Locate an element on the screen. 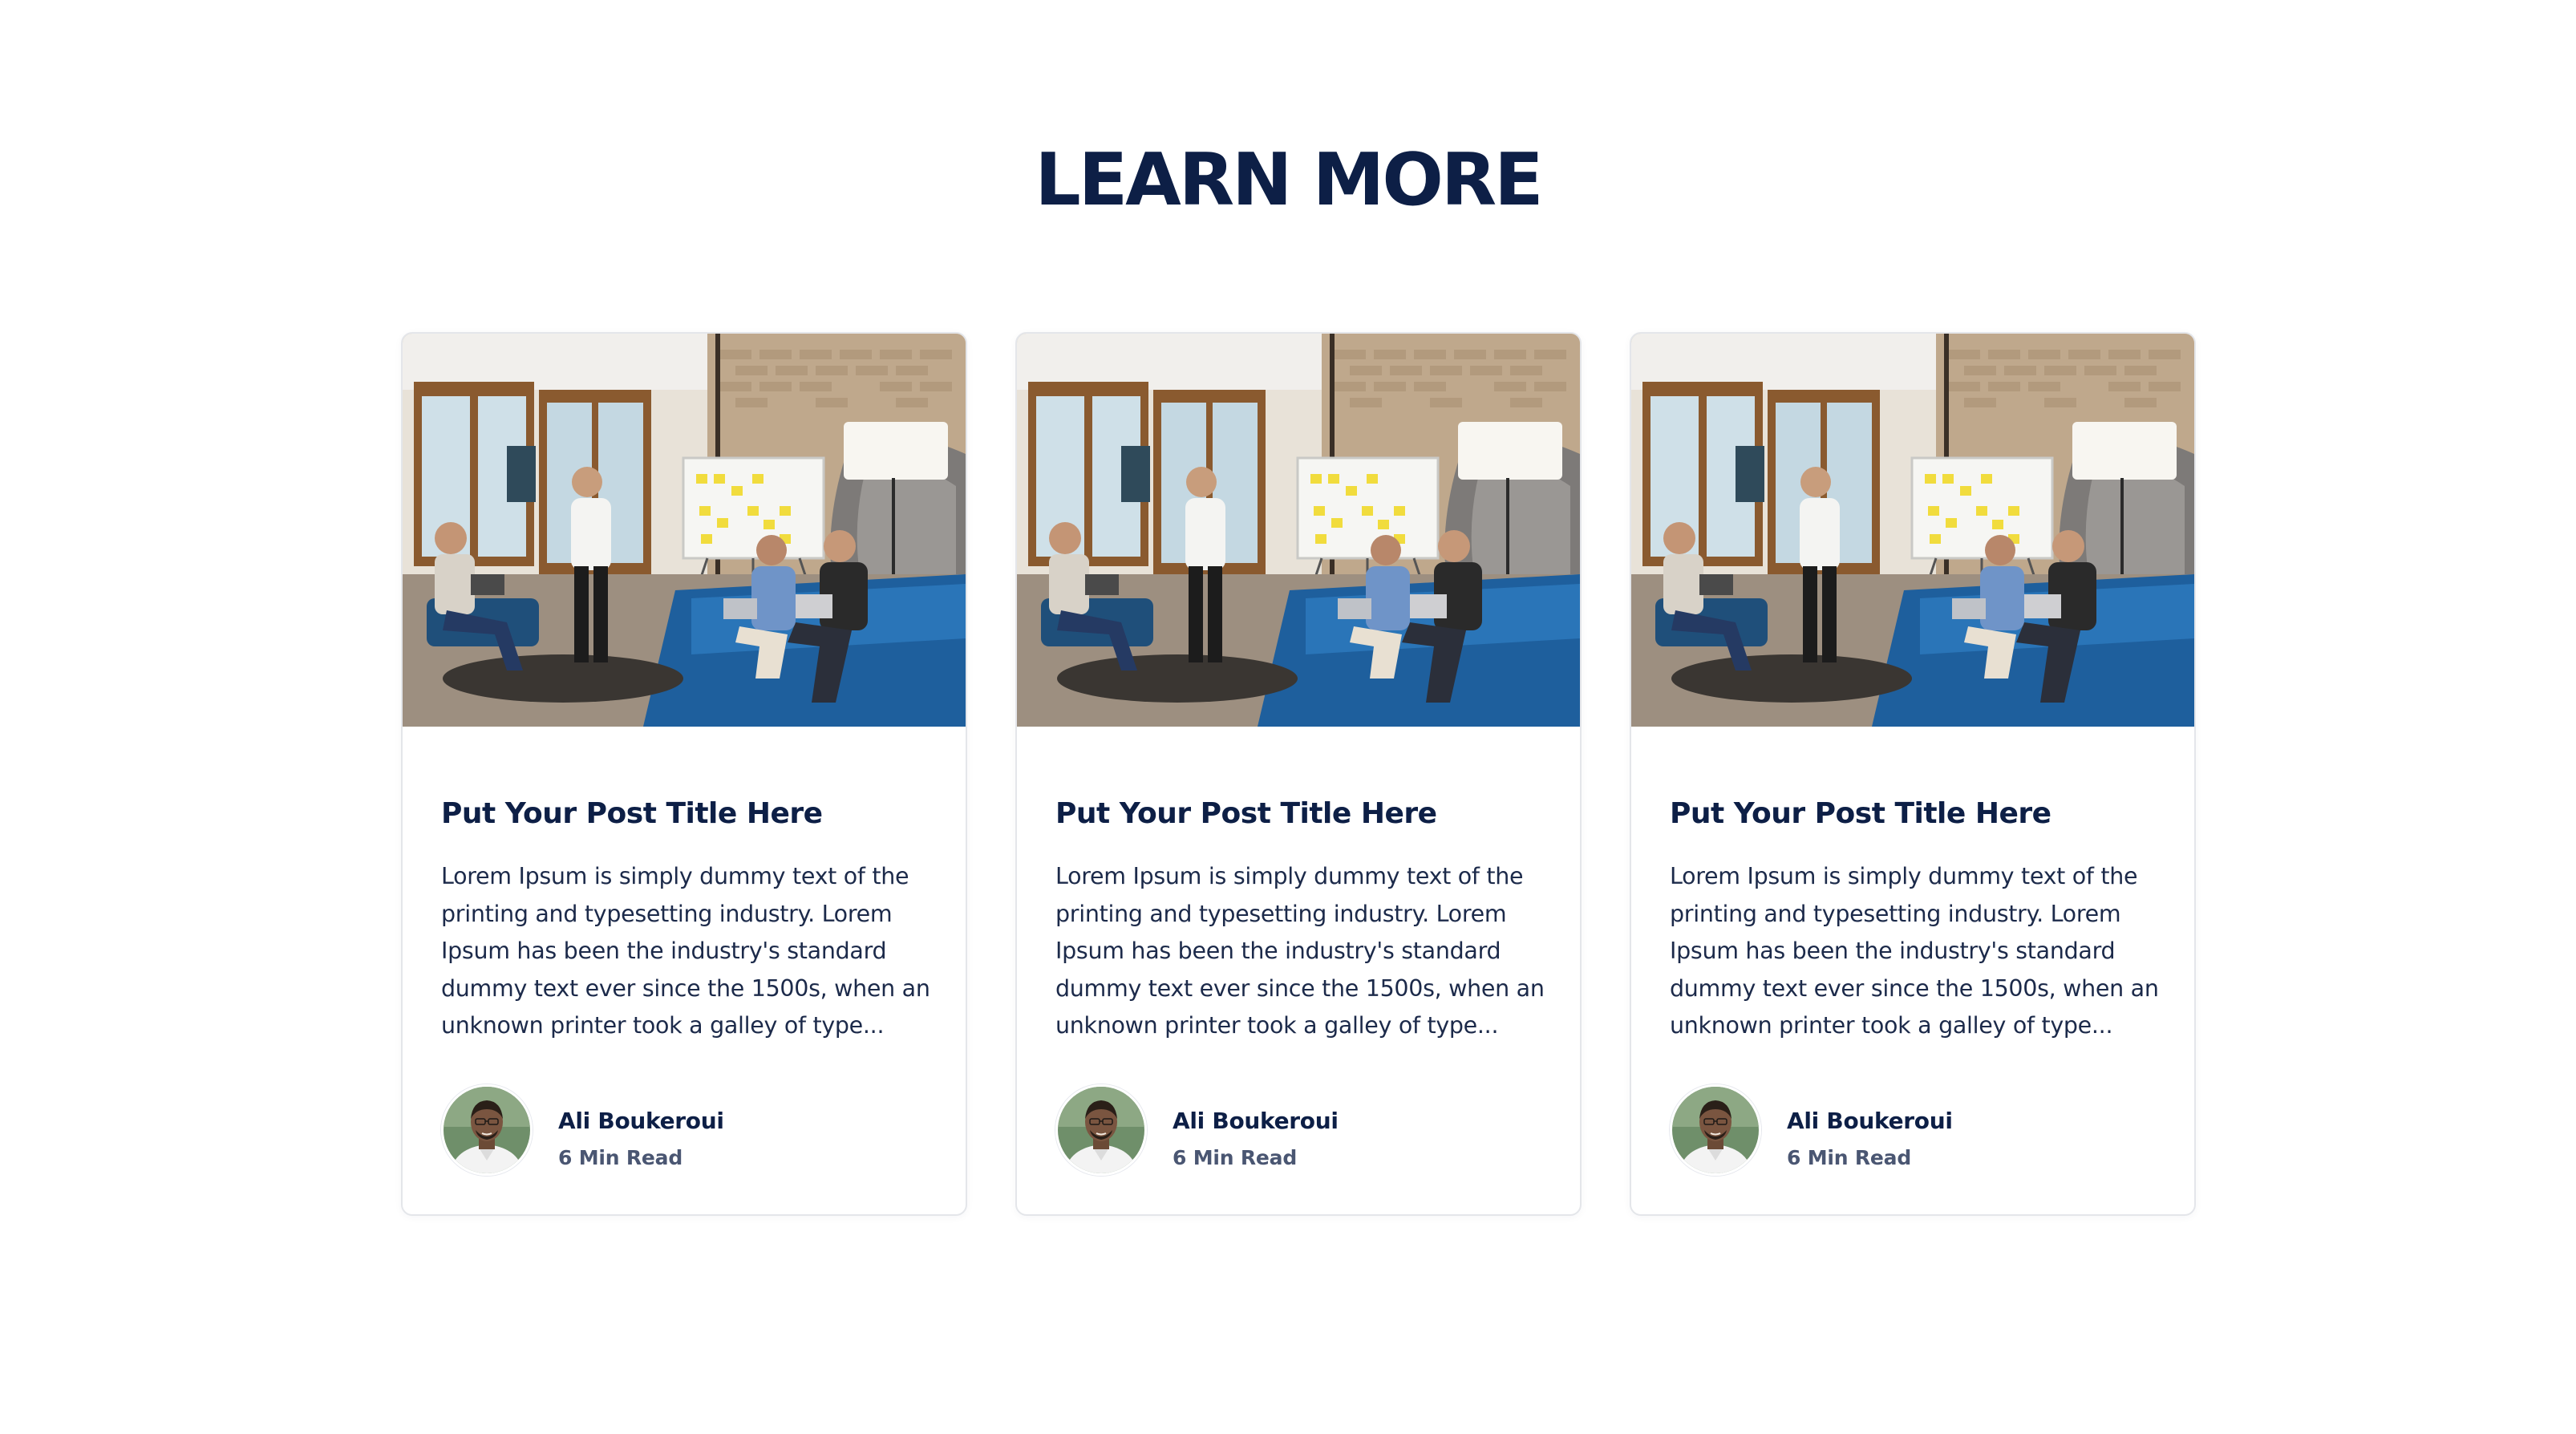 The width and height of the screenshot is (2576, 1434). section-title: LEARN MORE is located at coordinates (1289, 180).